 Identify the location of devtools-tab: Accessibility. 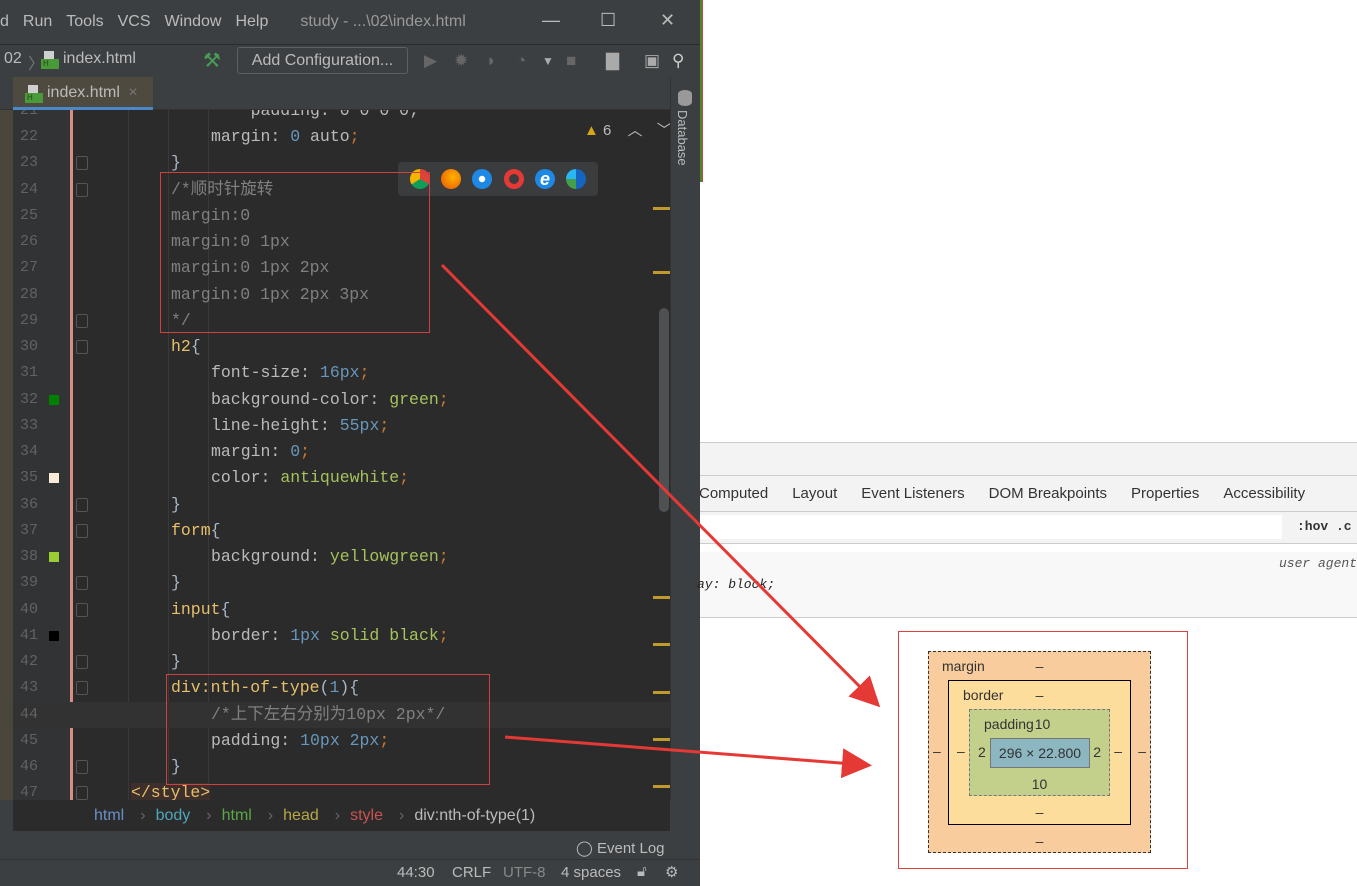
(1264, 493).